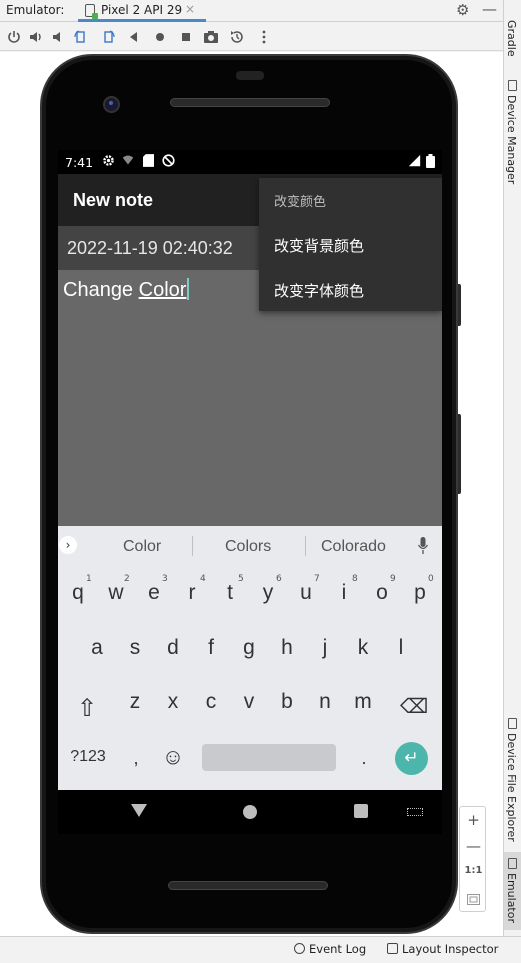  I want to click on suggestion-item: Color, so click(142, 547).